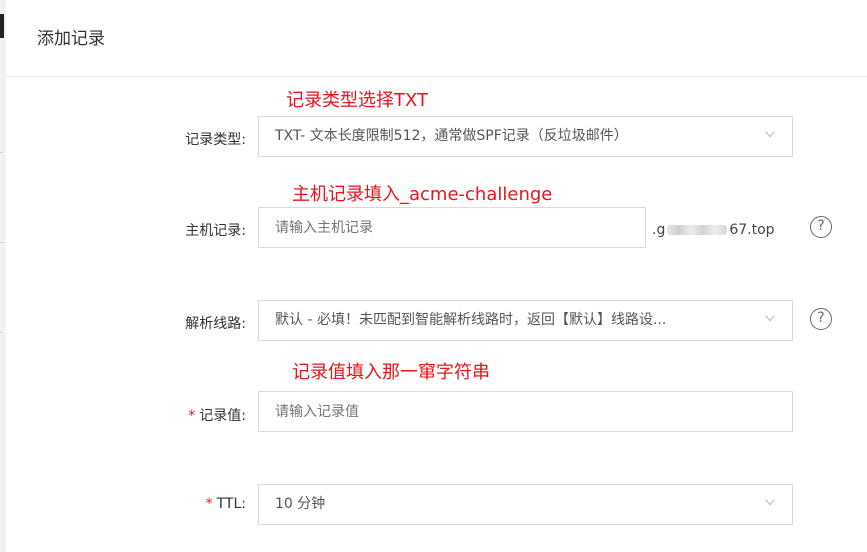 The image size is (867, 552). I want to click on dialog-title: 添加记录, so click(71, 39).